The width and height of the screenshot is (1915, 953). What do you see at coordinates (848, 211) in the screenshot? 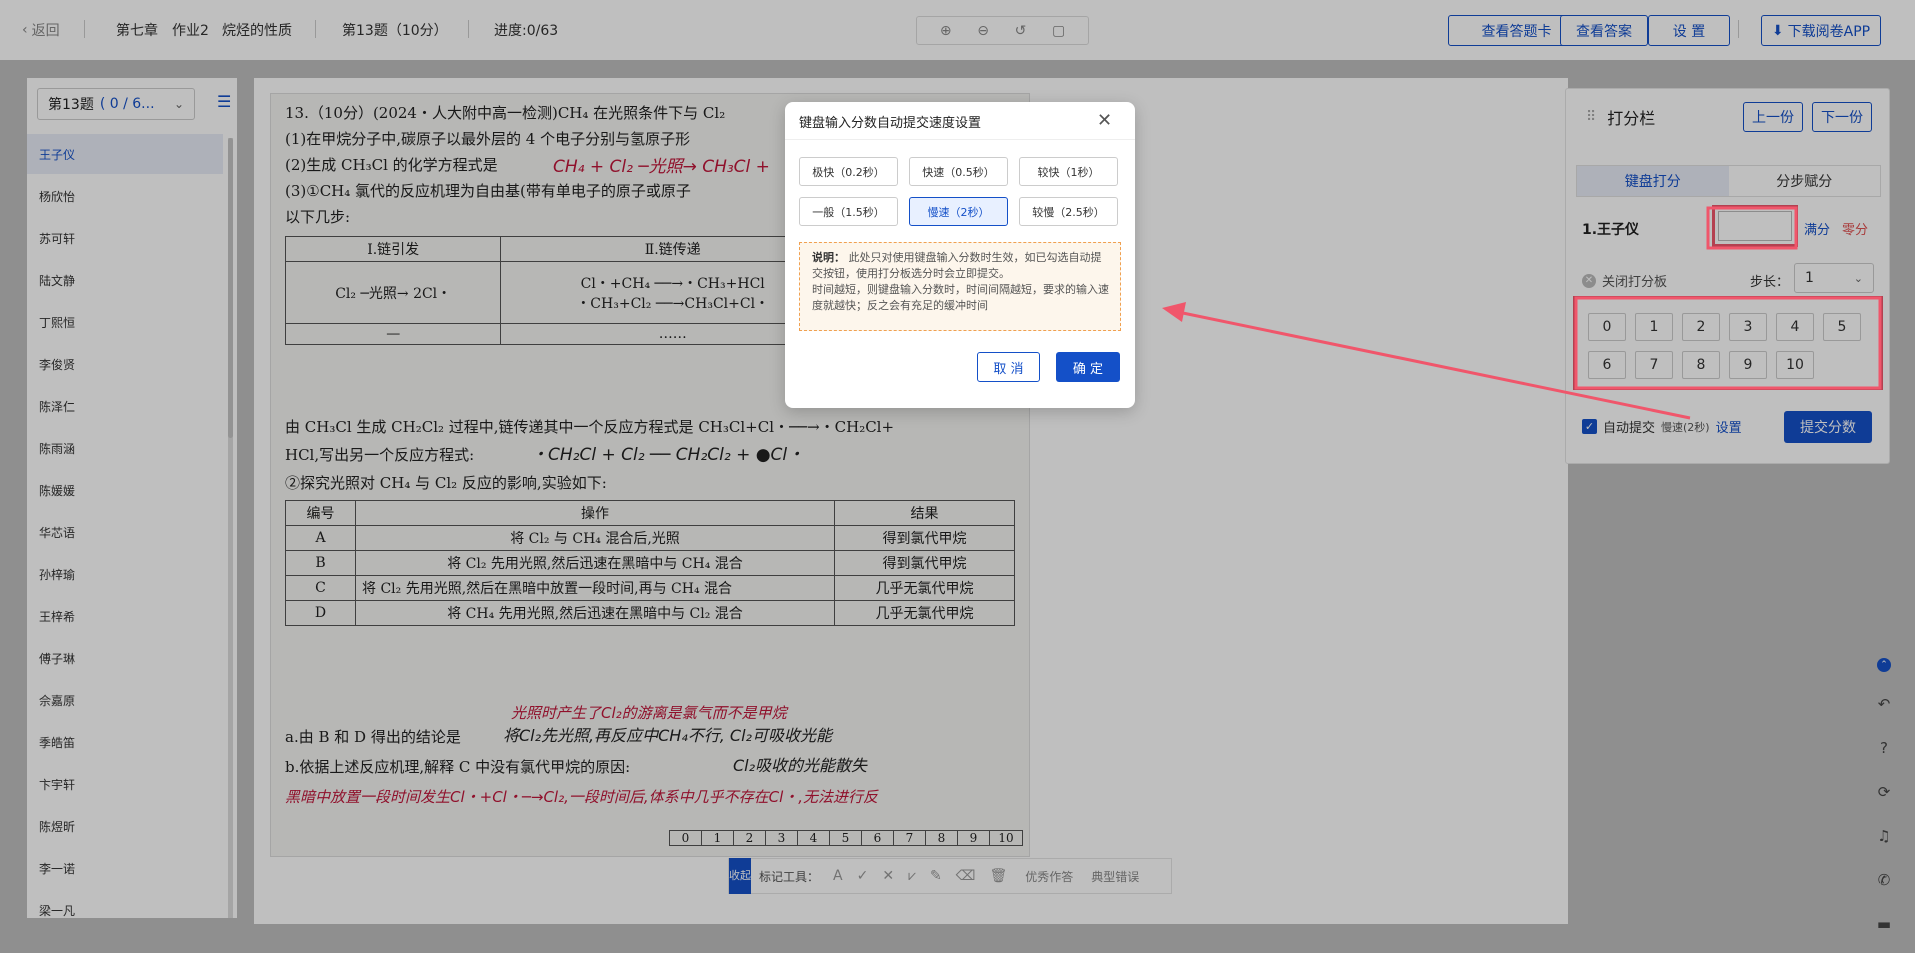
I see `speed-option: 一般（1.5秒）` at bounding box center [848, 211].